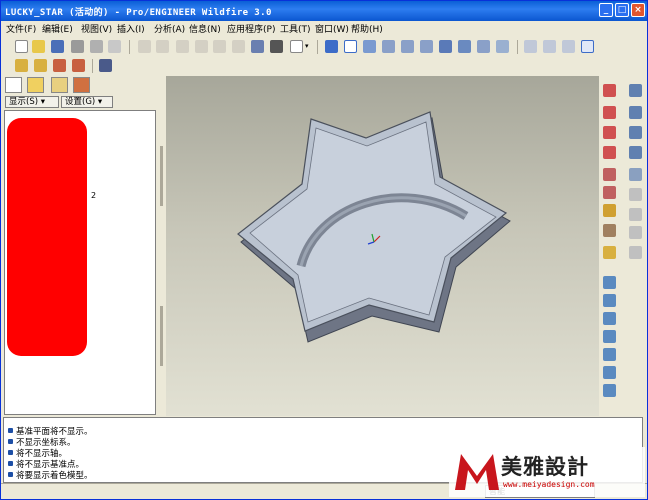 Image resolution: width=648 pixels, height=500 pixels. What do you see at coordinates (609, 192) in the screenshot?
I see `offset-tool-icon` at bounding box center [609, 192].